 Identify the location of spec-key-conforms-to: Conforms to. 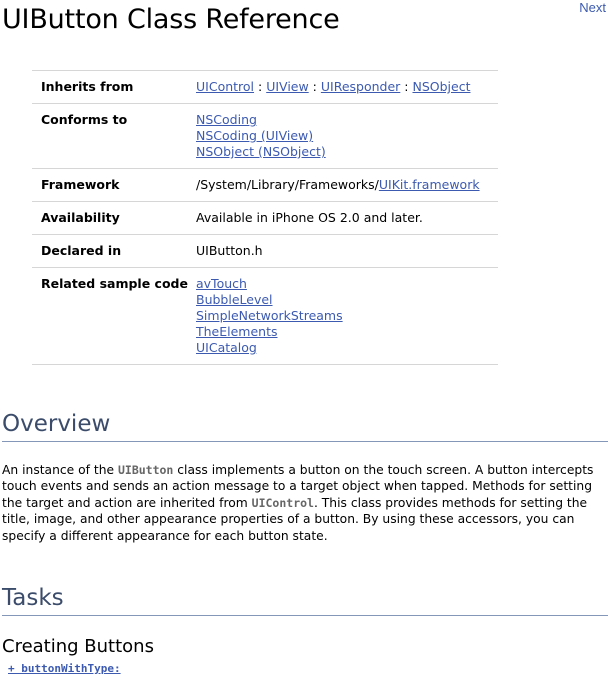
(114, 136).